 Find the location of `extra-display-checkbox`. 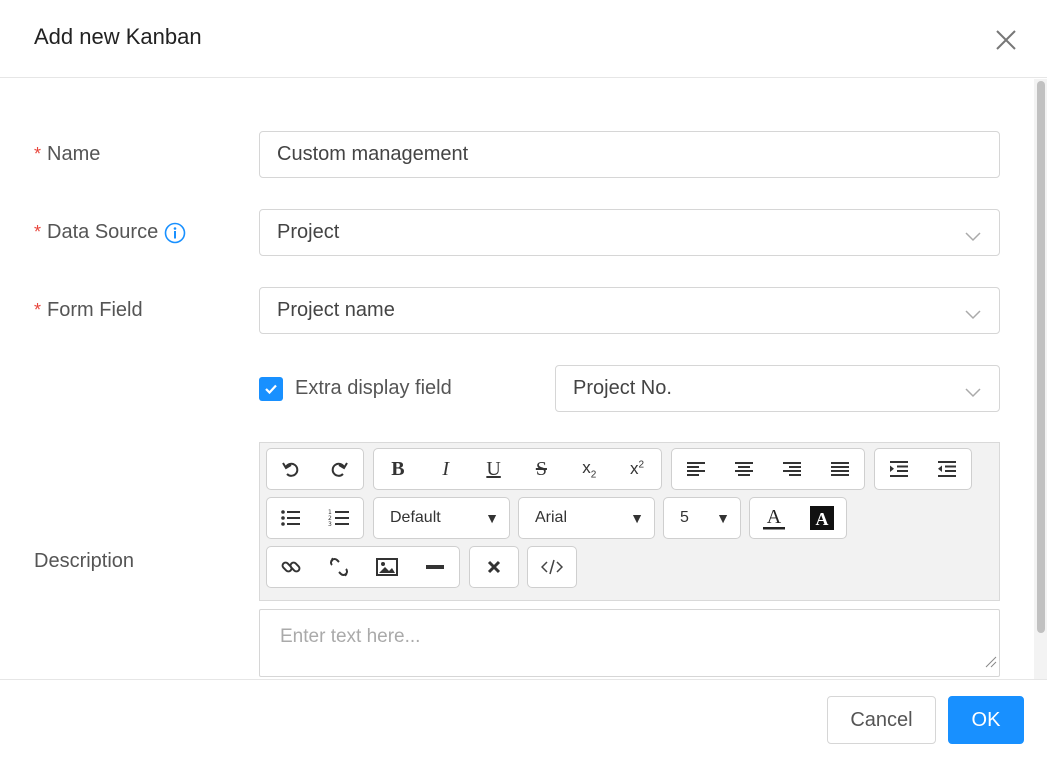

extra-display-checkbox is located at coordinates (271, 389).